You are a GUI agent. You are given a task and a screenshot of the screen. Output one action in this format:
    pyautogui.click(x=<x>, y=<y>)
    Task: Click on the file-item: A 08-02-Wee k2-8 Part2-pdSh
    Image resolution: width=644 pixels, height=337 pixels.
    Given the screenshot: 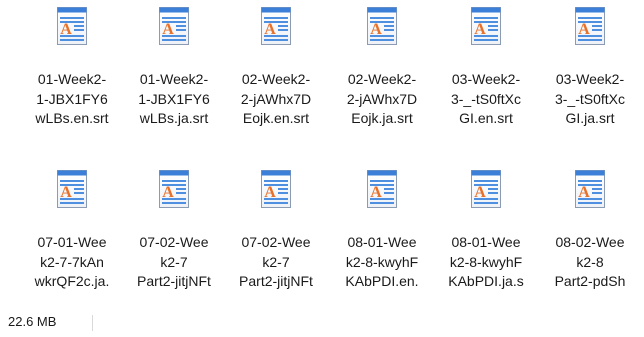 What is the action you would take?
    pyautogui.click(x=590, y=238)
    